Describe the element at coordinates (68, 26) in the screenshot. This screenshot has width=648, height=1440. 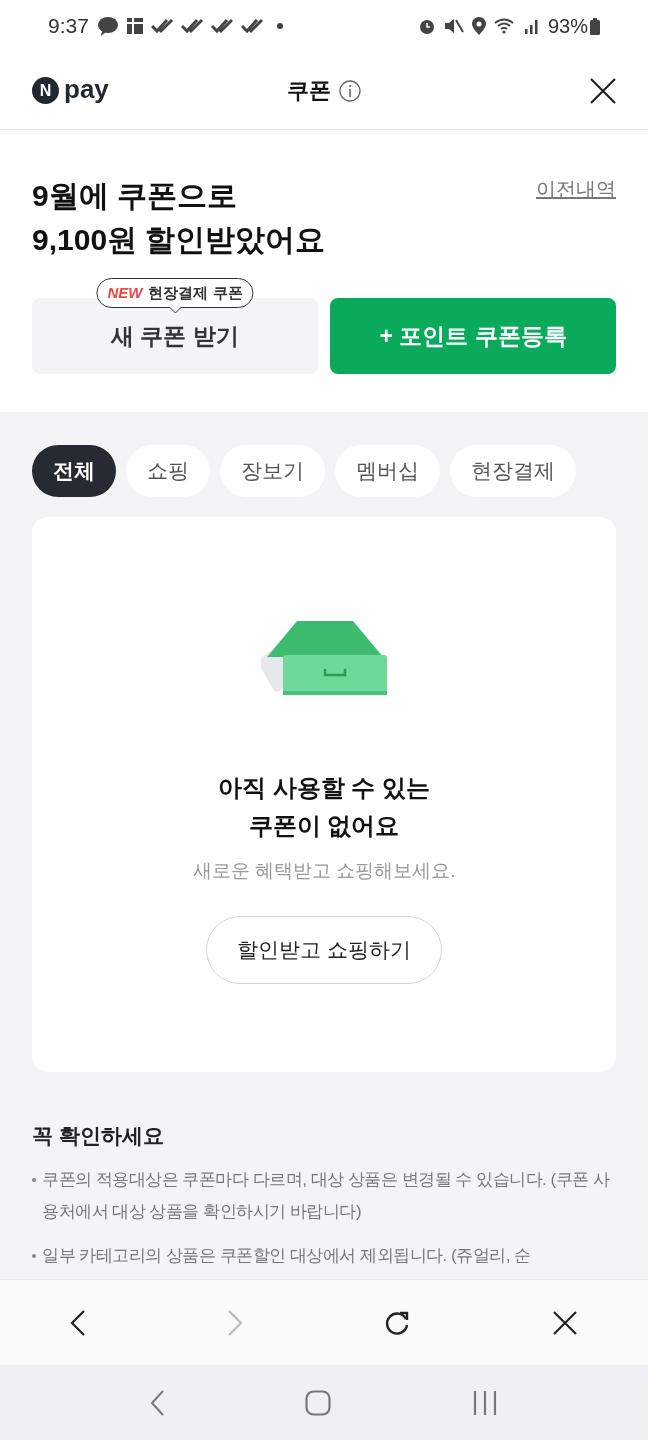
I see `status-time: 9:37` at that location.